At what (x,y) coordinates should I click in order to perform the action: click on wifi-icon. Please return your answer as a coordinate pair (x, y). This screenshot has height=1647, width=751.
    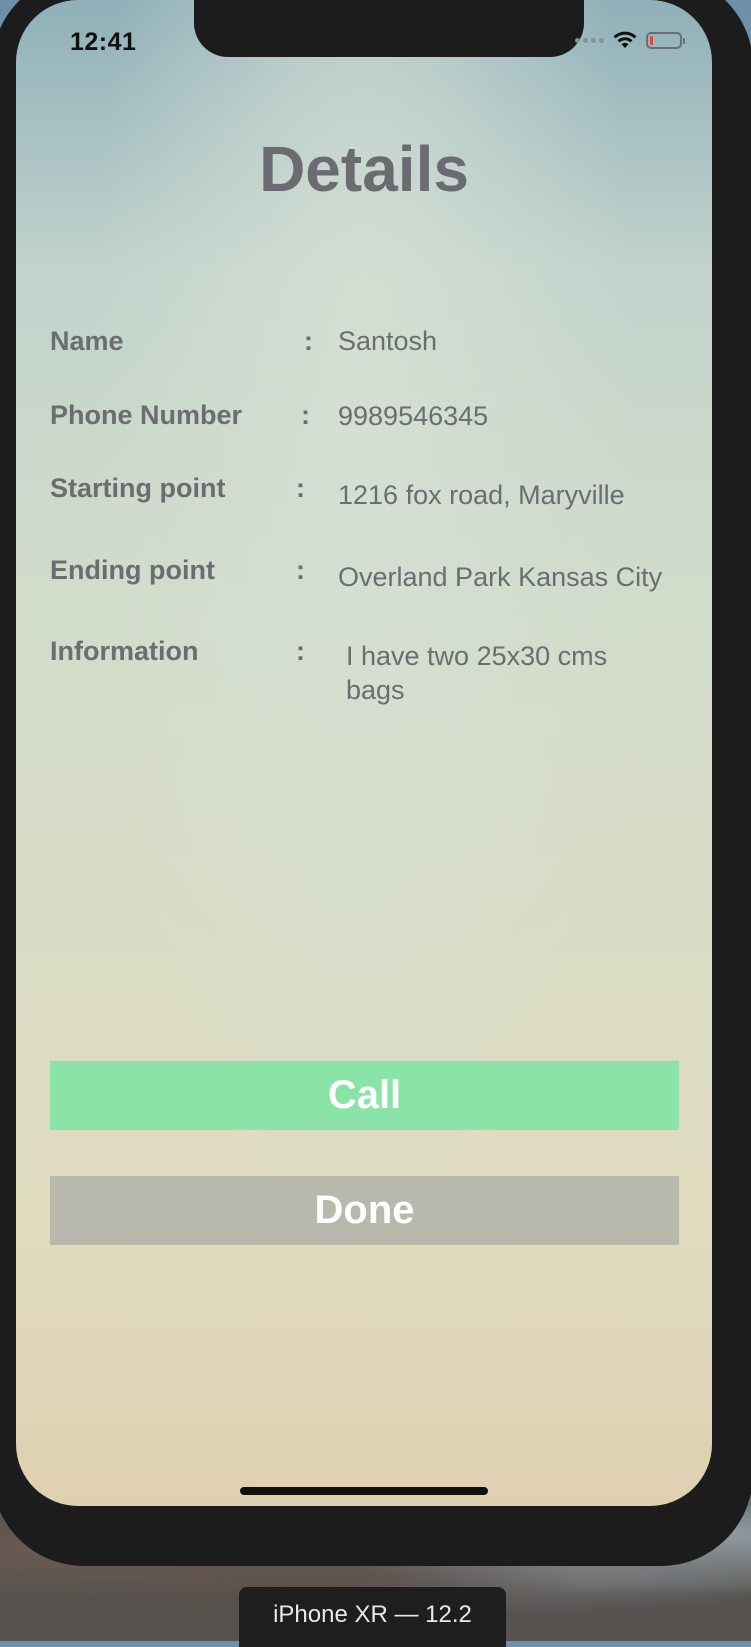
    Looking at the image, I should click on (625, 39).